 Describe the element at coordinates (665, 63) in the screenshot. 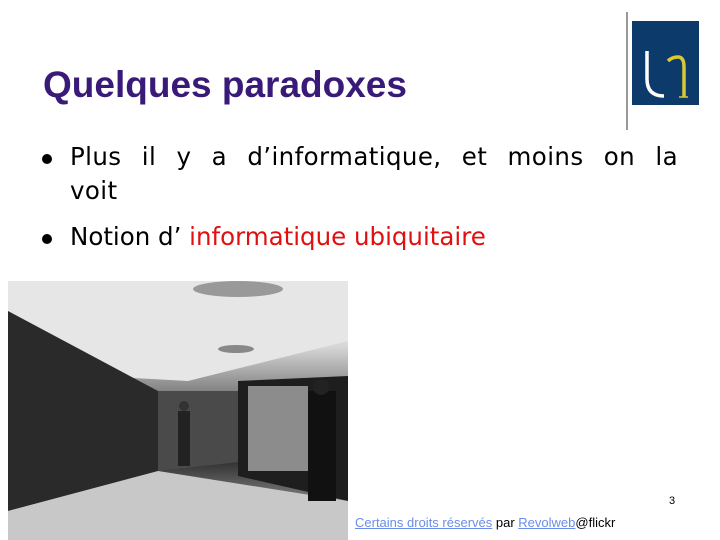

I see `university-logo` at that location.